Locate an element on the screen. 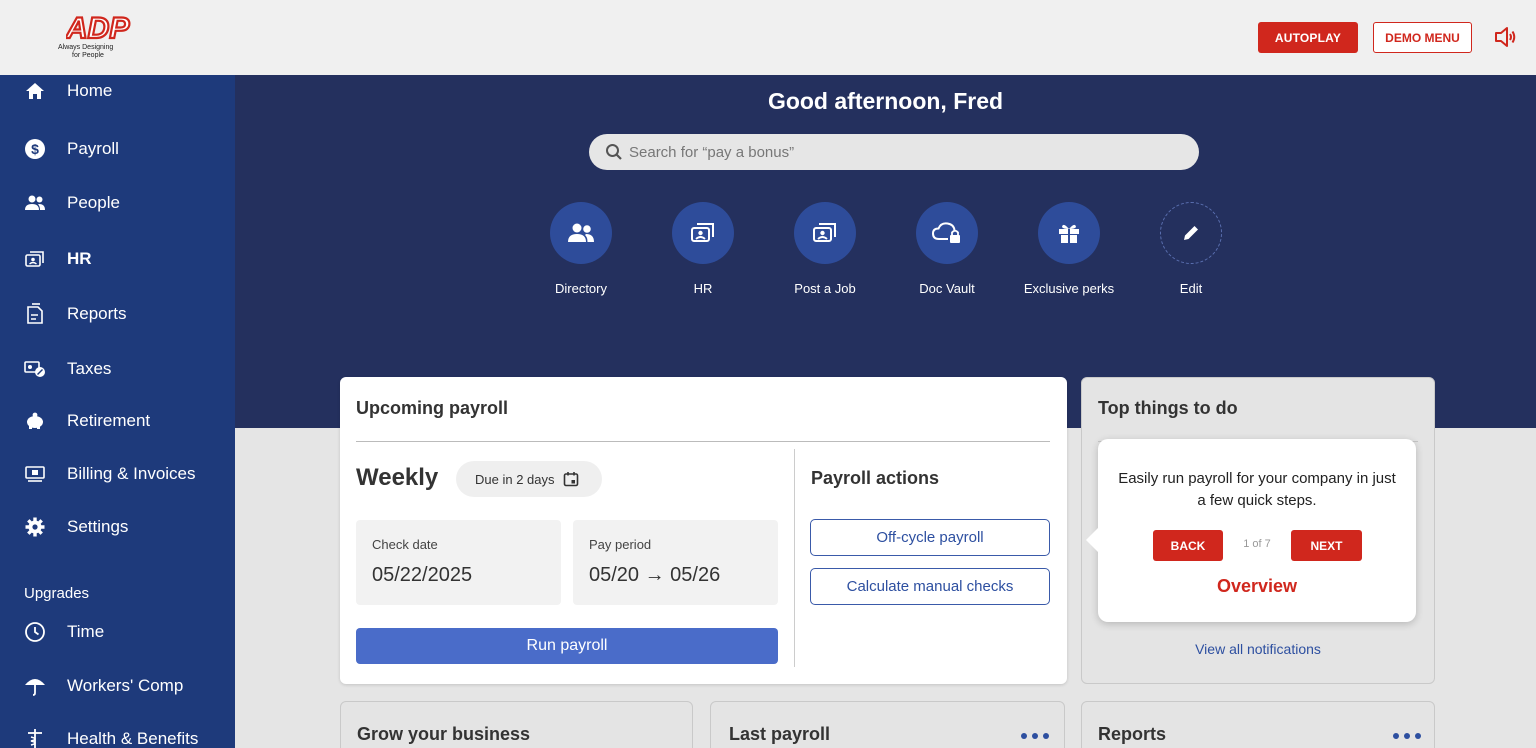 This screenshot has height=748, width=1536. dollar-icon: $ is located at coordinates (35, 149).